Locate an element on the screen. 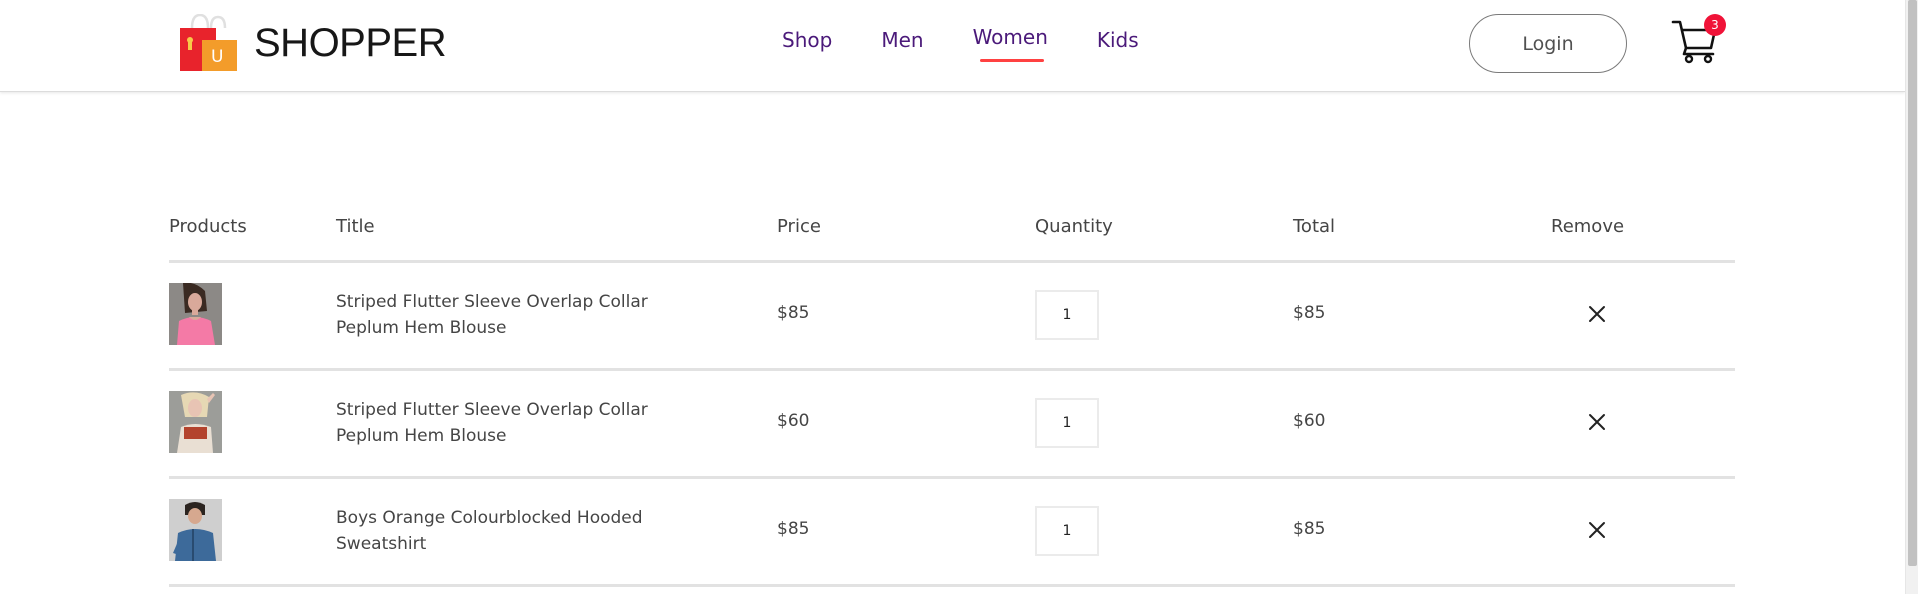  vertical-scrollbar is located at coordinates (1911, 297).